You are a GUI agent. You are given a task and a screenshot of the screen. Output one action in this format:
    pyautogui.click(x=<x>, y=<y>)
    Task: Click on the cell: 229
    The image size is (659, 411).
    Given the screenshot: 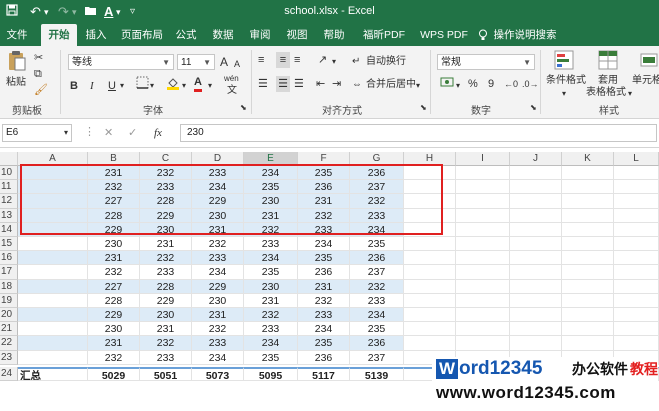 What is the action you would take?
    pyautogui.click(x=218, y=286)
    